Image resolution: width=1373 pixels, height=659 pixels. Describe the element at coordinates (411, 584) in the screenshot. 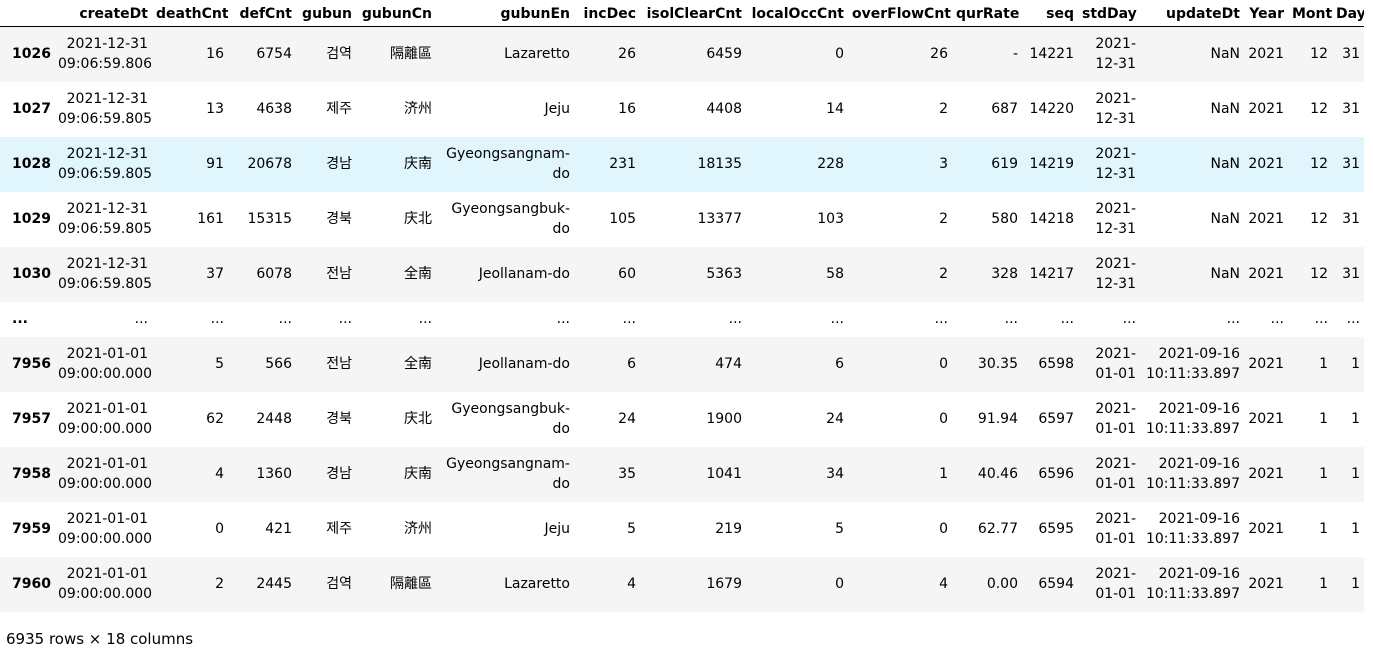

I see `cell-gubuncn: 隔離區` at that location.